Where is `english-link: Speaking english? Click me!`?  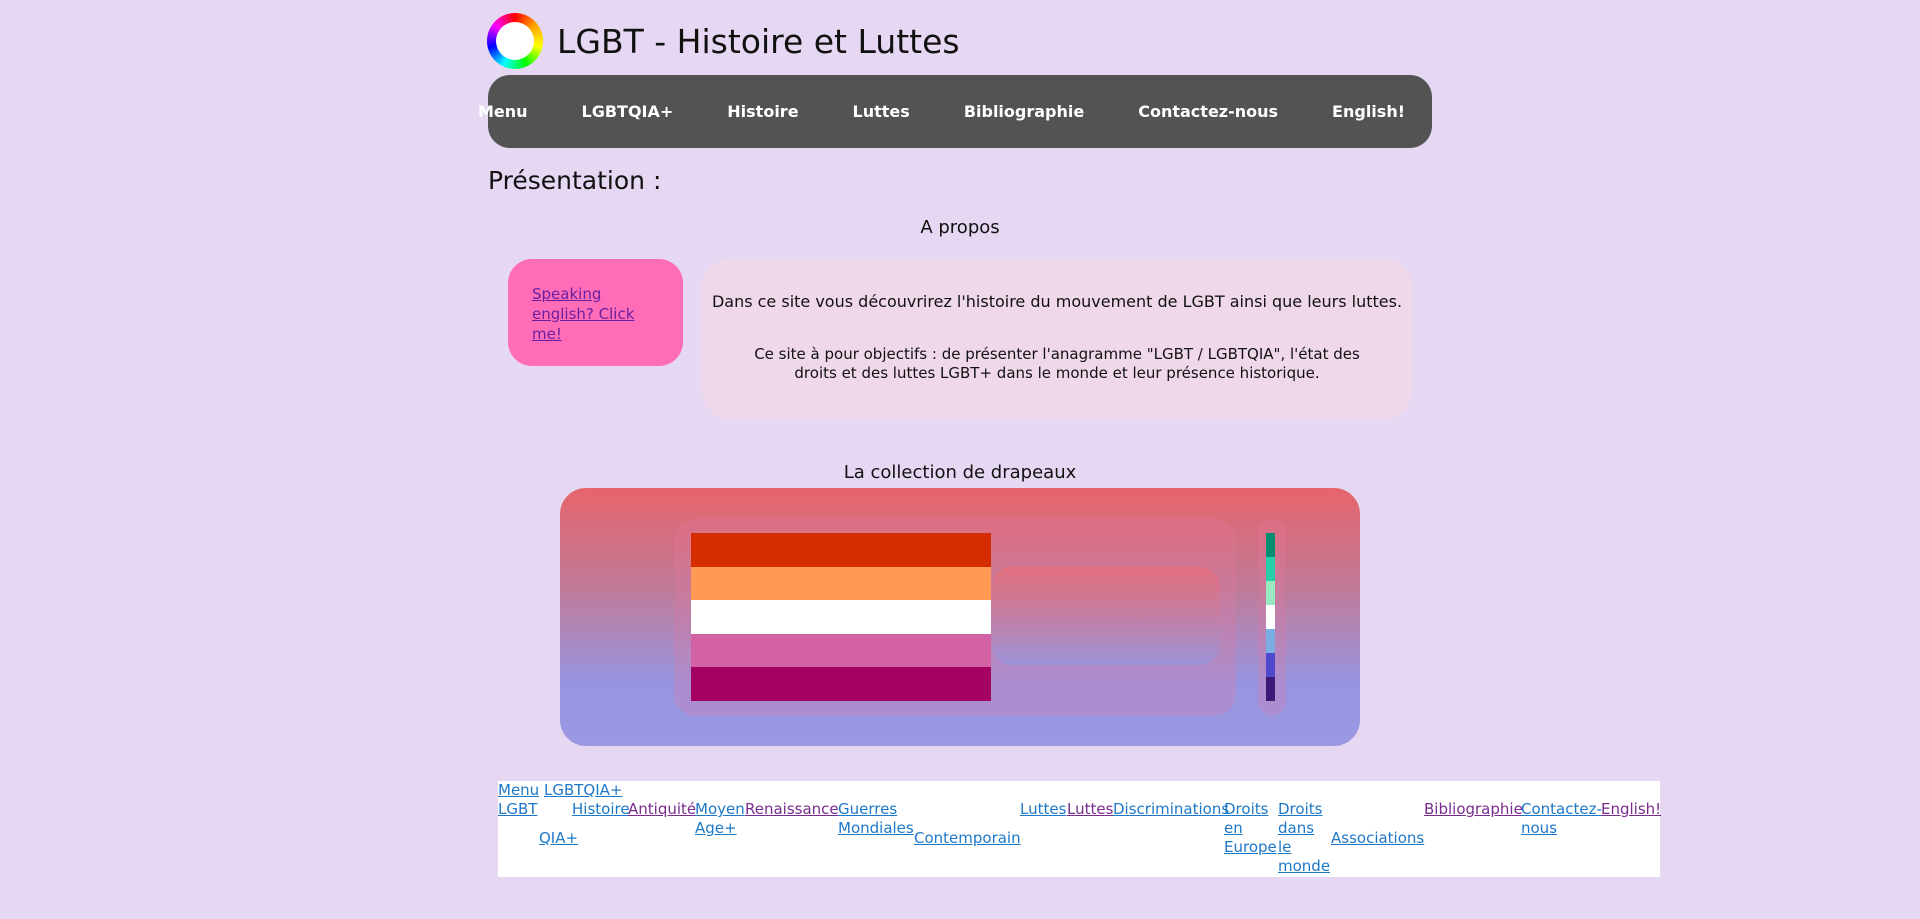
english-link: Speaking english? Click me! is located at coordinates (583, 314).